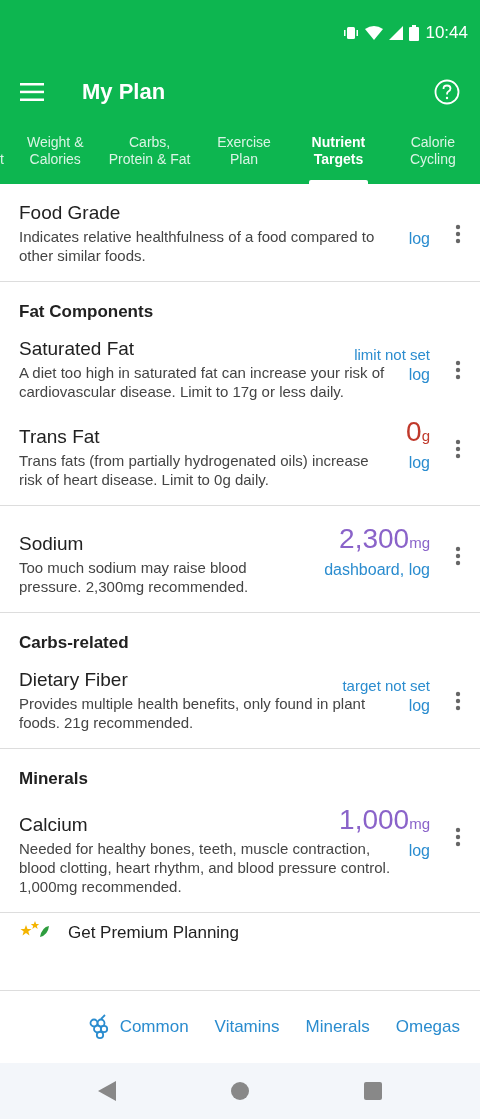  What do you see at coordinates (53, 825) in the screenshot?
I see `nutrient-name: Calcium` at bounding box center [53, 825].